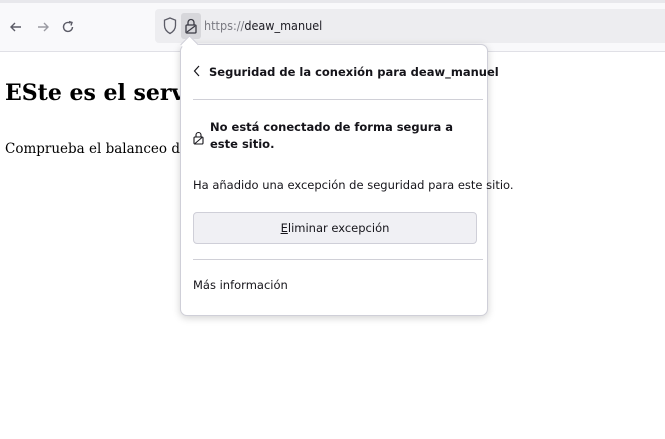  I want to click on url-text: https://deaw_manuel, so click(263, 25).